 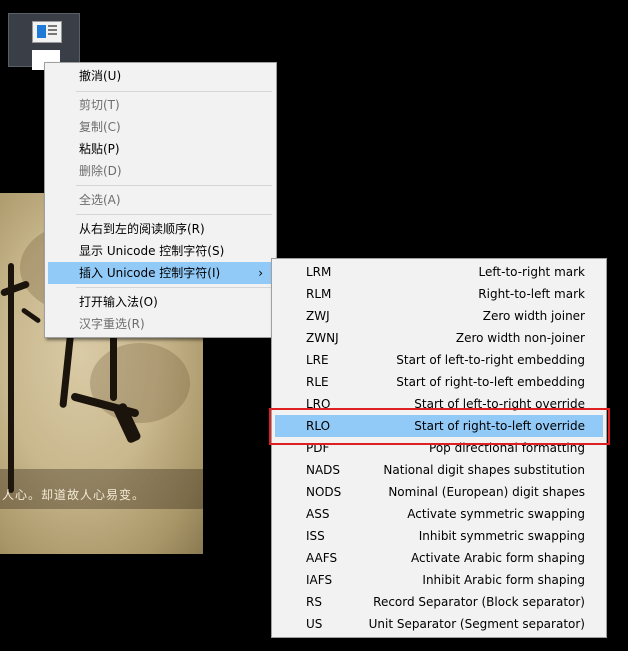 I want to click on menu-item-cut: 剪切(T), so click(x=160, y=105).